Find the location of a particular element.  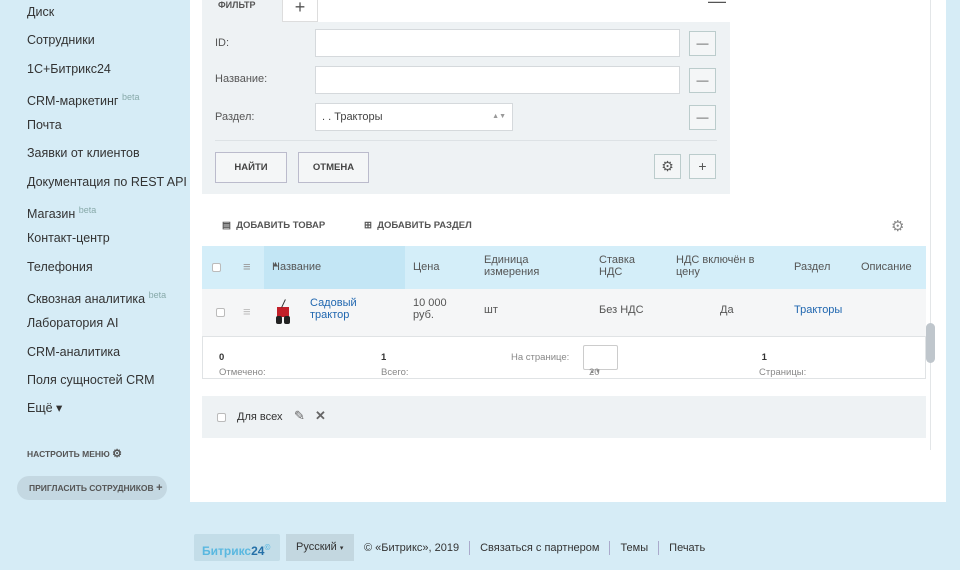

themes-link: Темы is located at coordinates (634, 548).